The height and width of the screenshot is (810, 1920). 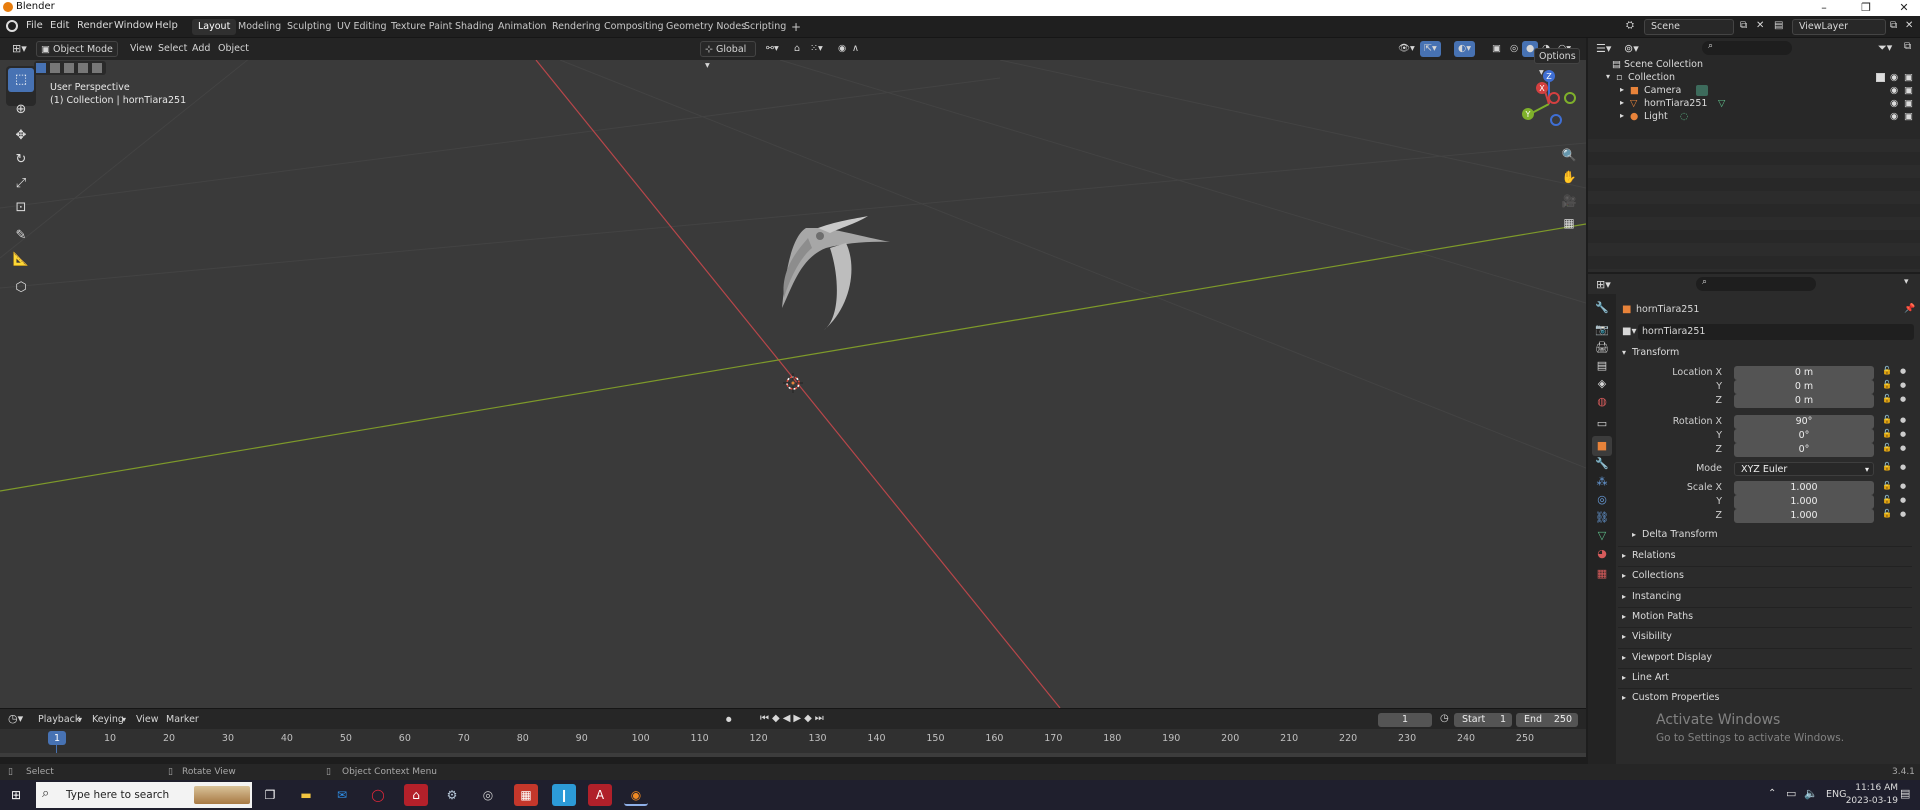 What do you see at coordinates (1569, 223) in the screenshot?
I see `perspective-toggle-icon: ▦` at bounding box center [1569, 223].